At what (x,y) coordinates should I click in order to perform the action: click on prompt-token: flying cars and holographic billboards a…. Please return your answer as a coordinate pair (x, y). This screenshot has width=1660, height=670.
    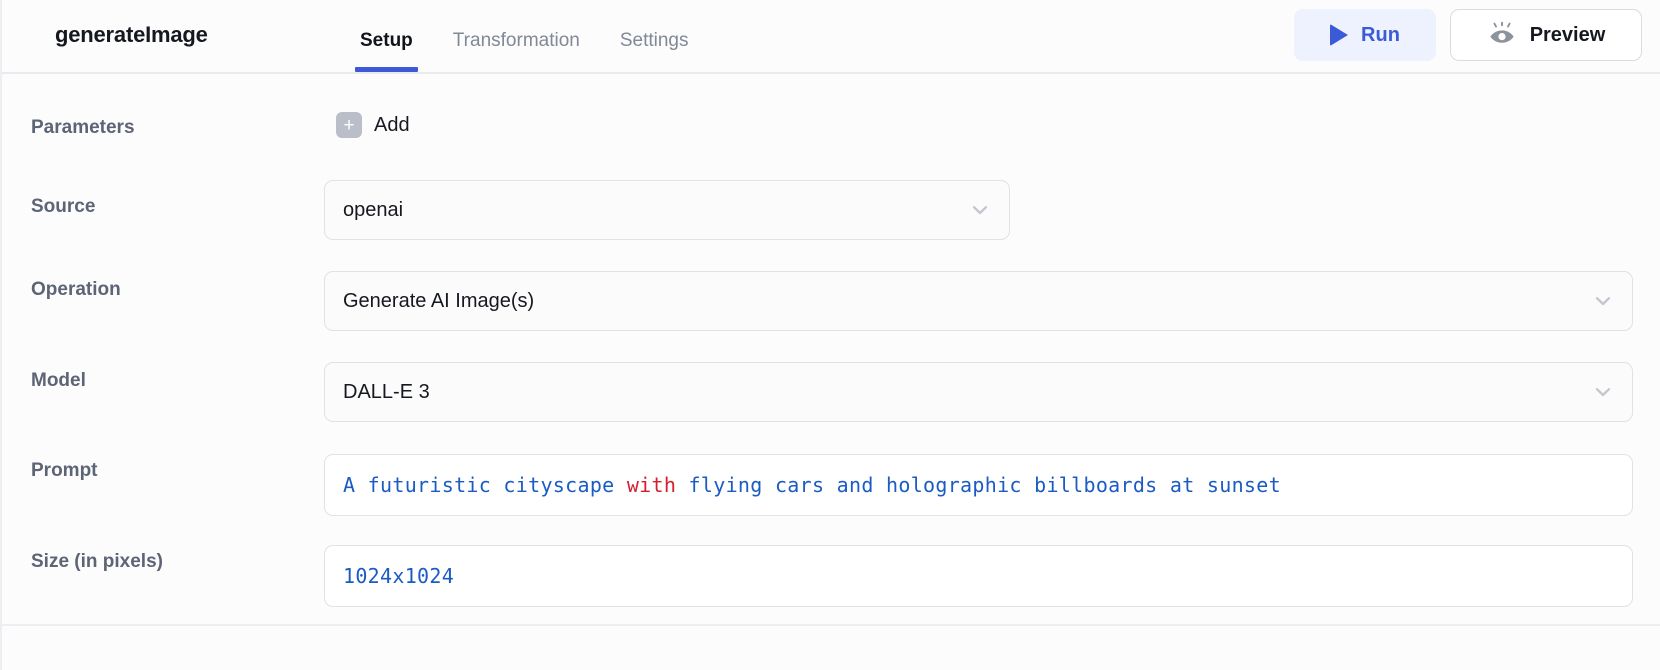
    Looking at the image, I should click on (978, 485).